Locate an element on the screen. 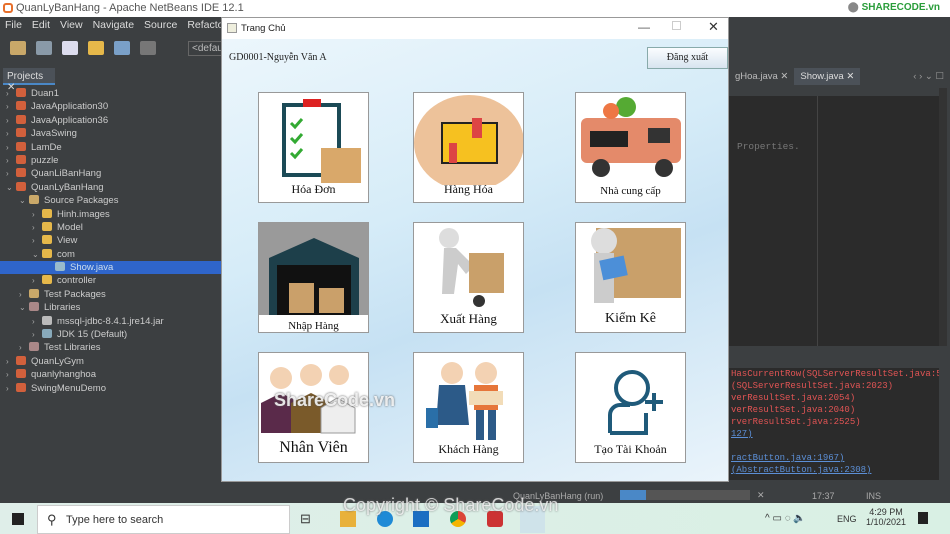 Image resolution: width=950 pixels, height=534 pixels. tree-item-label: Test Packages is located at coordinates (75, 294).